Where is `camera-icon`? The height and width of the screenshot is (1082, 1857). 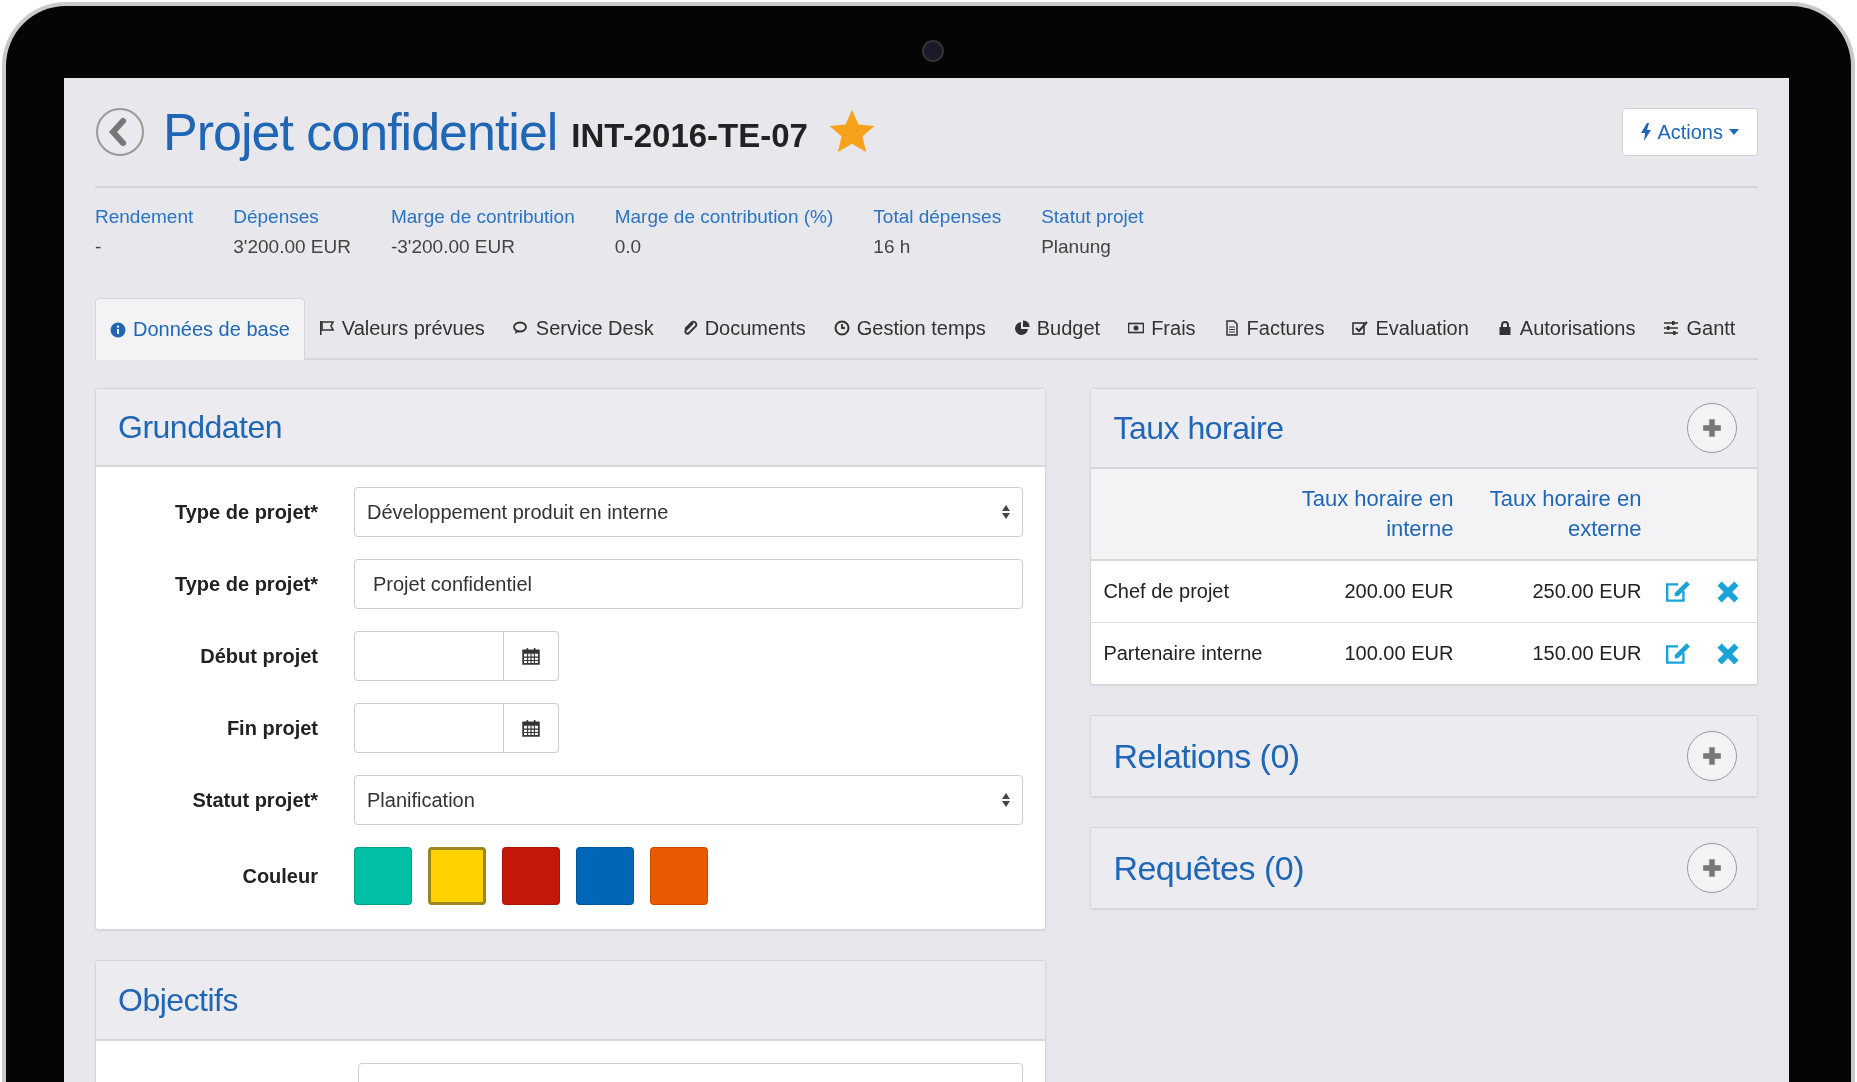 camera-icon is located at coordinates (933, 51).